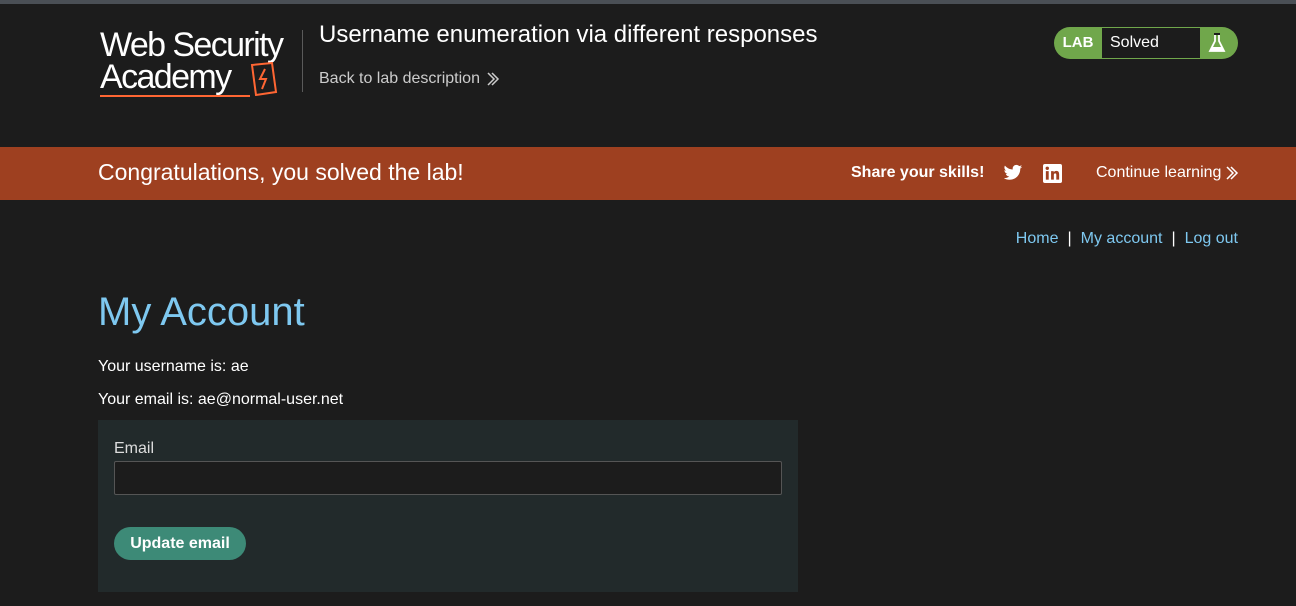 This screenshot has height=606, width=1296. I want to click on logo-underline, so click(175, 96).